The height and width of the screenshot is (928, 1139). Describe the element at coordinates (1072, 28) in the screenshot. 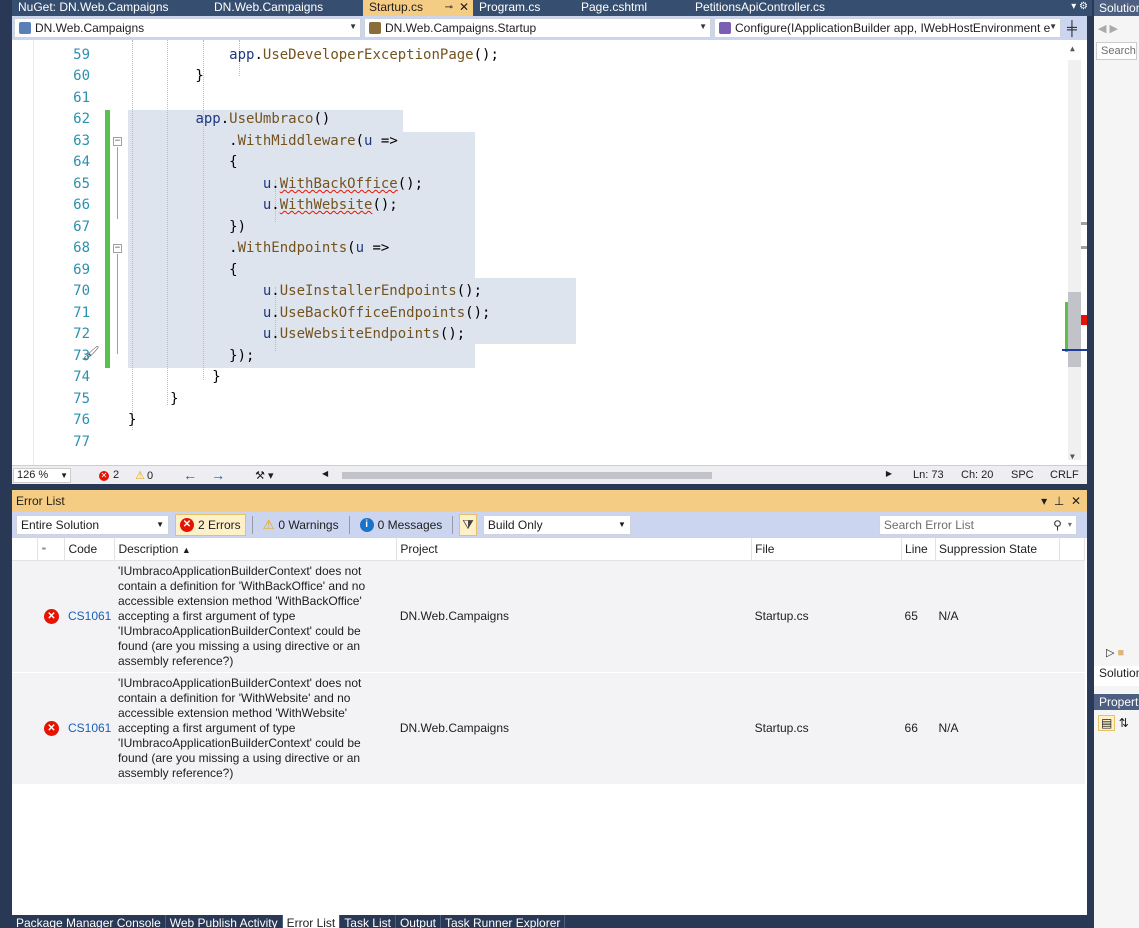

I see `split-window-icon: ╪` at that location.